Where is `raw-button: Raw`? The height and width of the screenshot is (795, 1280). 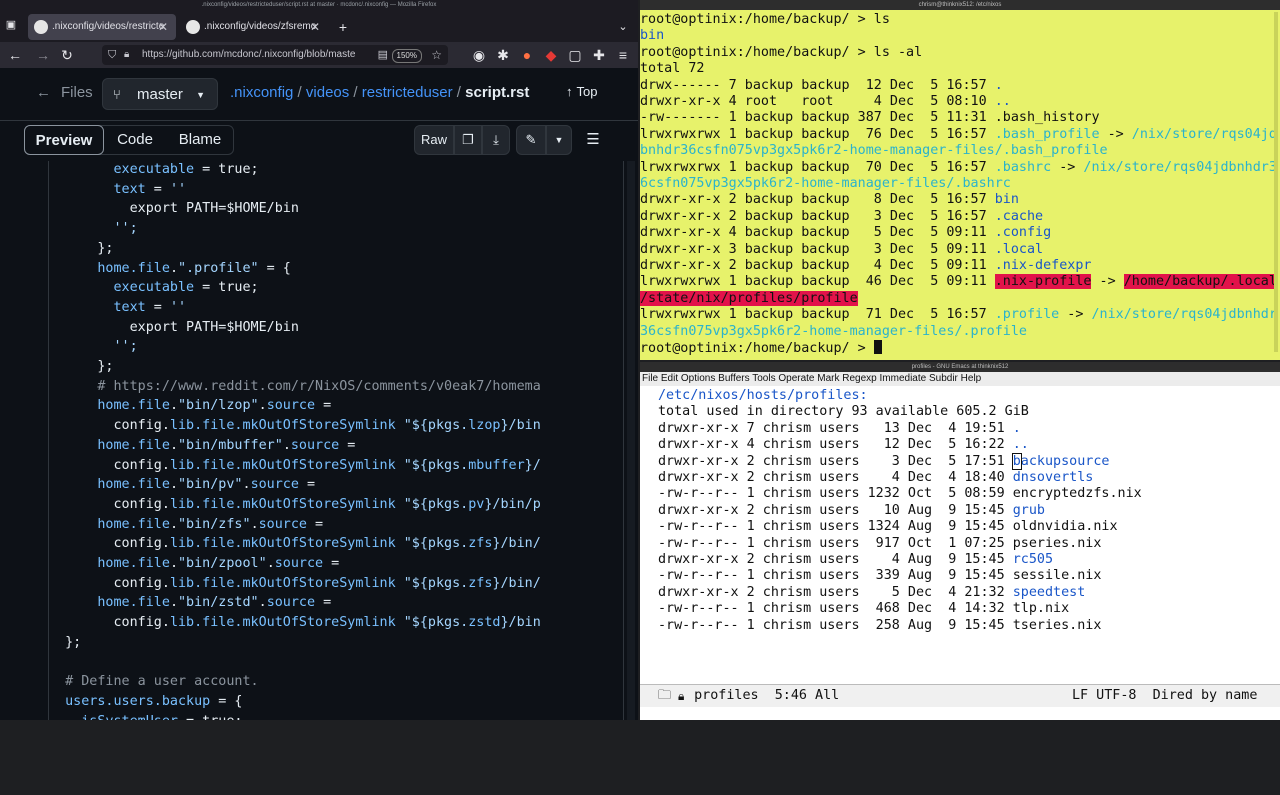 raw-button: Raw is located at coordinates (434, 140).